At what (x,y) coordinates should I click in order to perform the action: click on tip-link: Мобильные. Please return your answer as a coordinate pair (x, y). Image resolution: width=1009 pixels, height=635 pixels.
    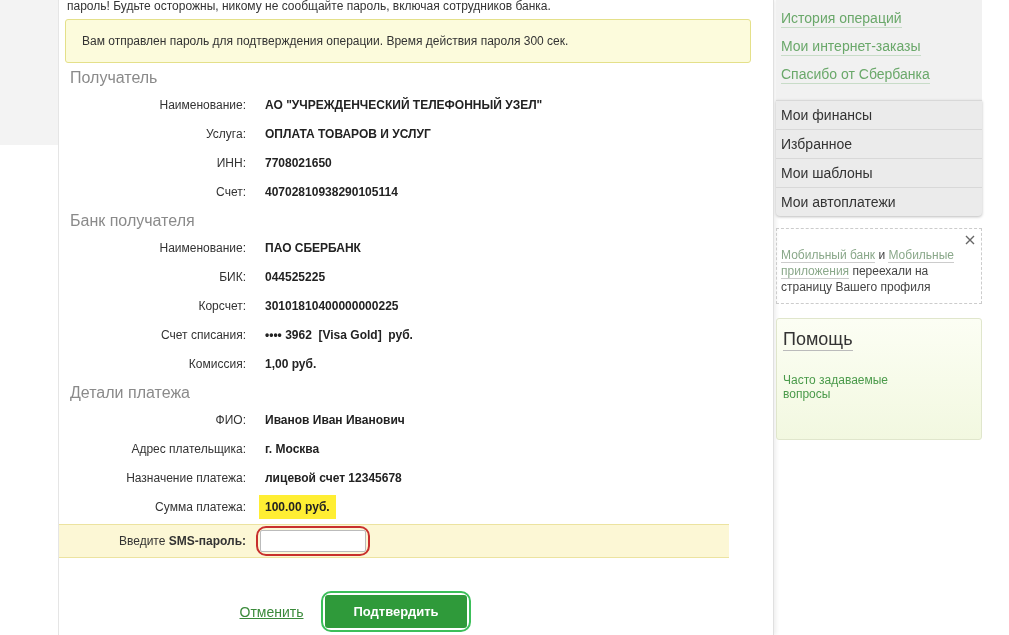
    Looking at the image, I should click on (921, 255).